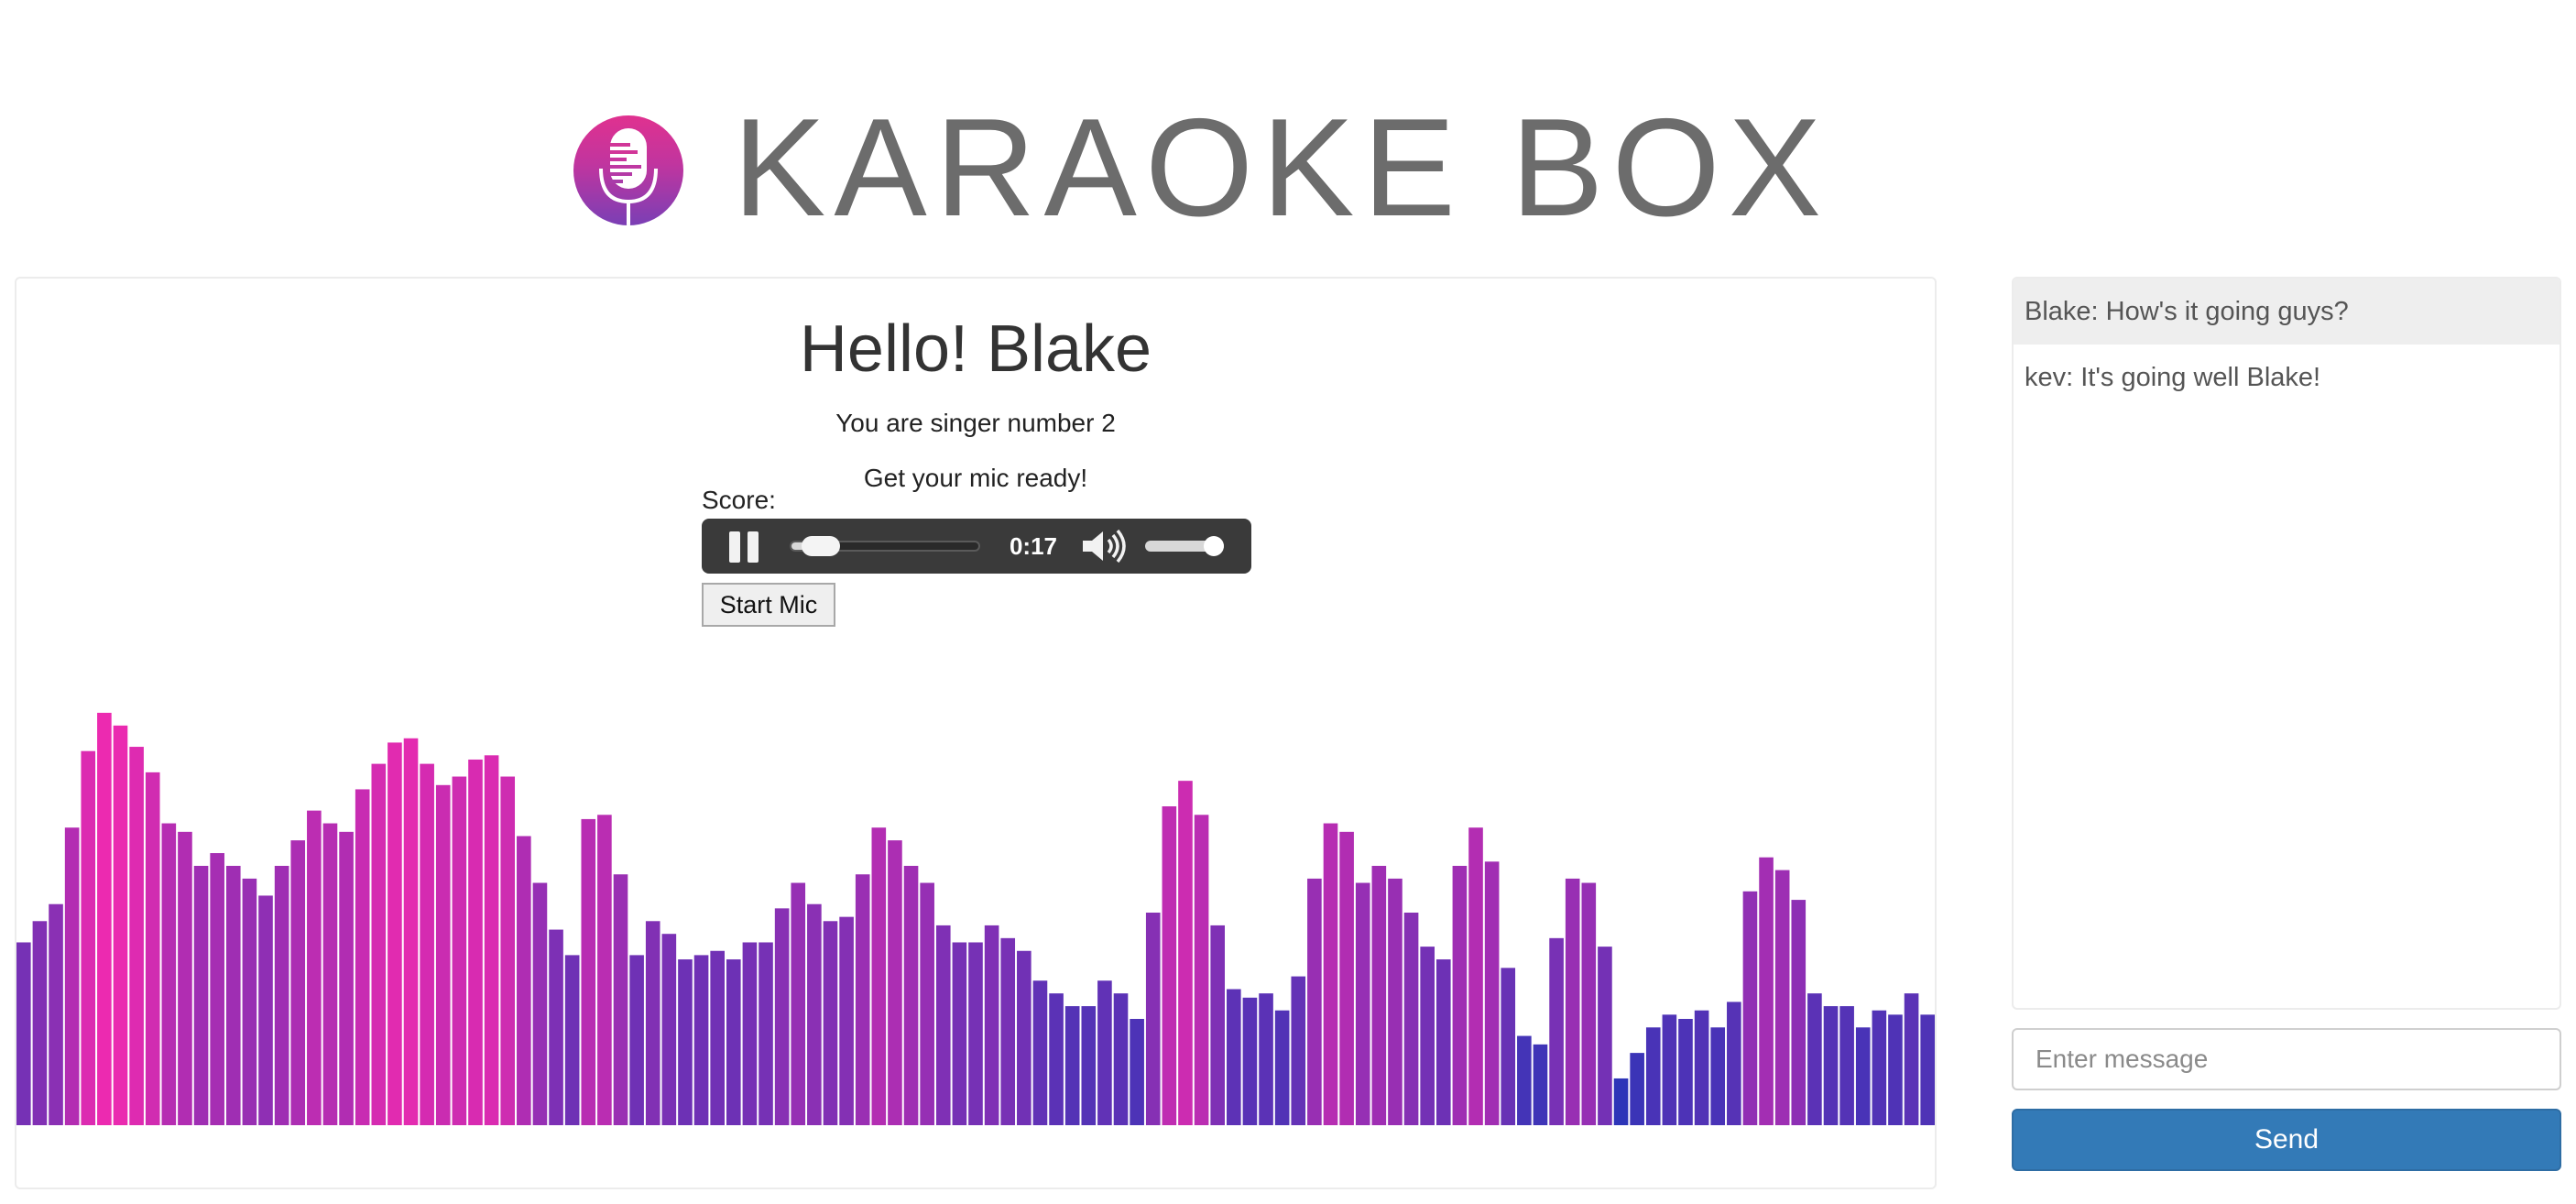  What do you see at coordinates (2173, 378) in the screenshot?
I see `chat-message: kev: It's going well Blake!` at bounding box center [2173, 378].